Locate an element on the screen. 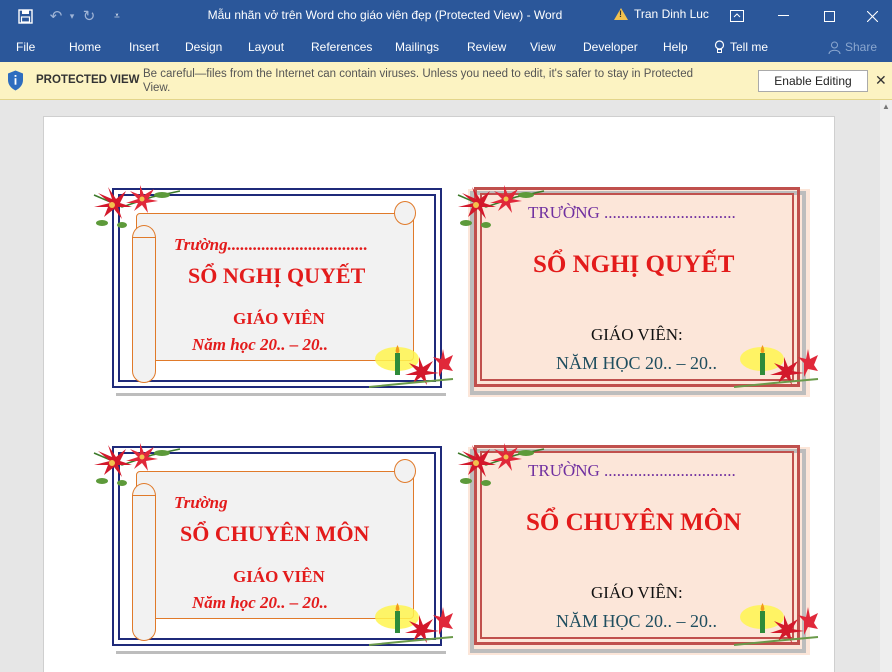  vertical-scrollbar: ▲ is located at coordinates (886, 386).